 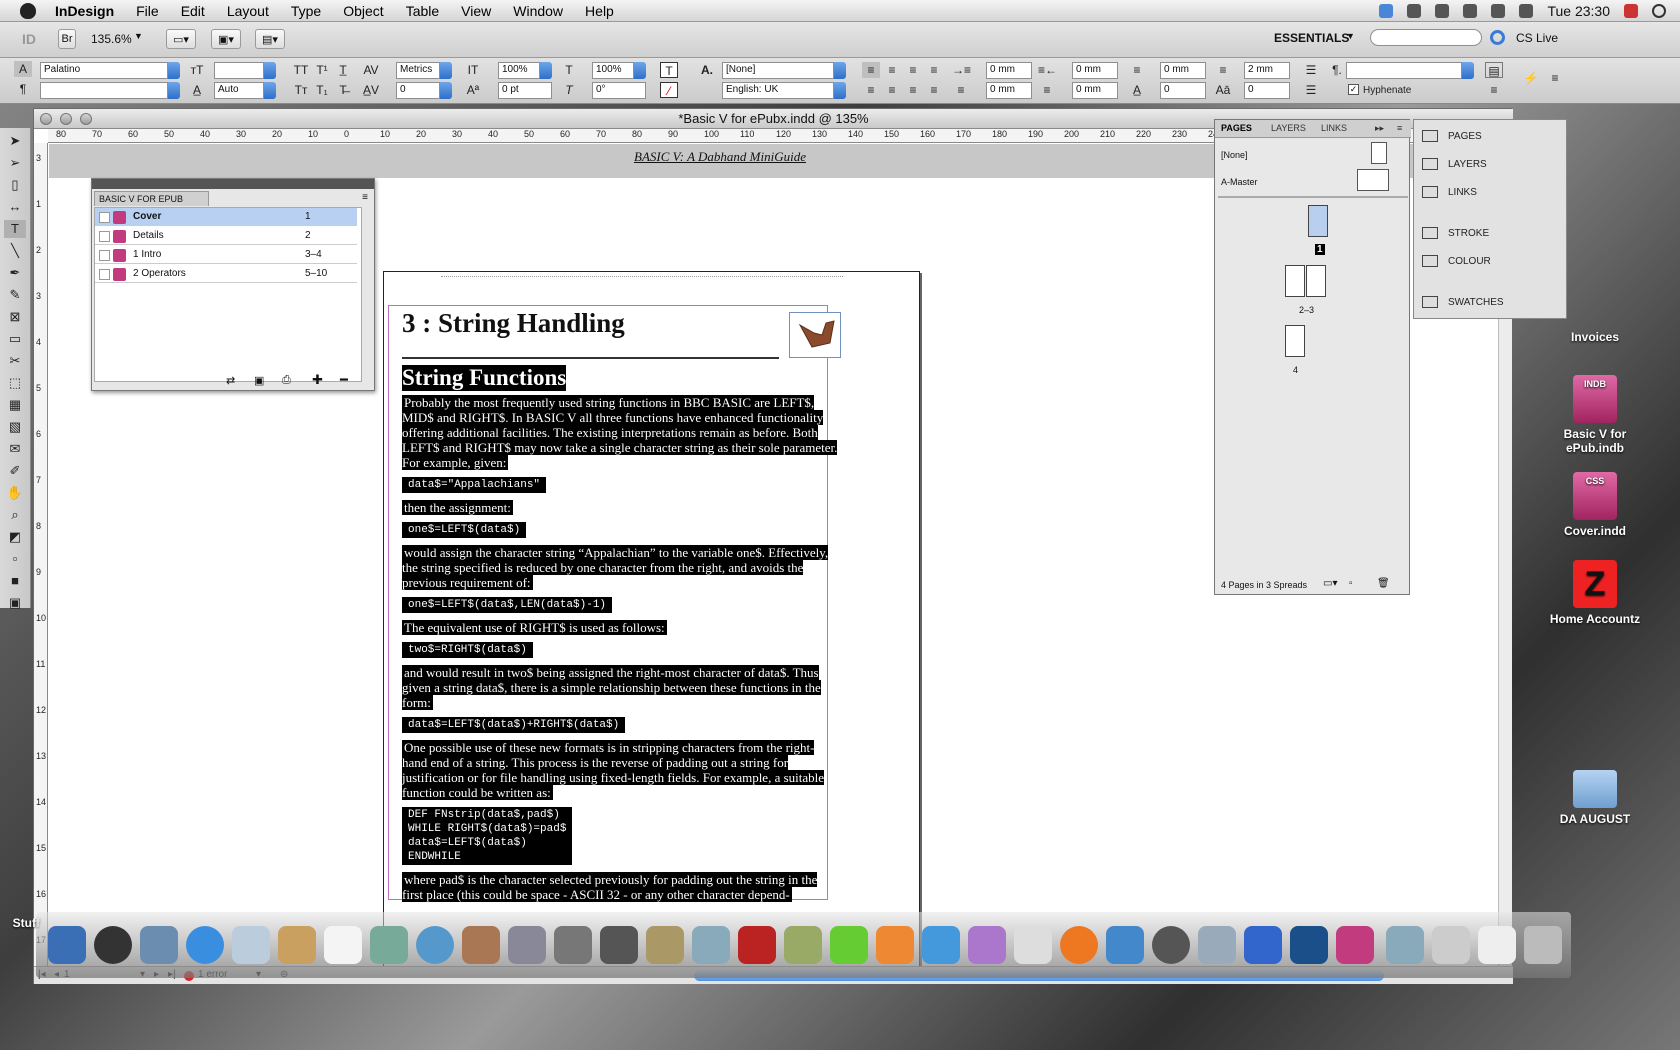 What do you see at coordinates (239, 90) in the screenshot?
I see `leading-input: Auto` at bounding box center [239, 90].